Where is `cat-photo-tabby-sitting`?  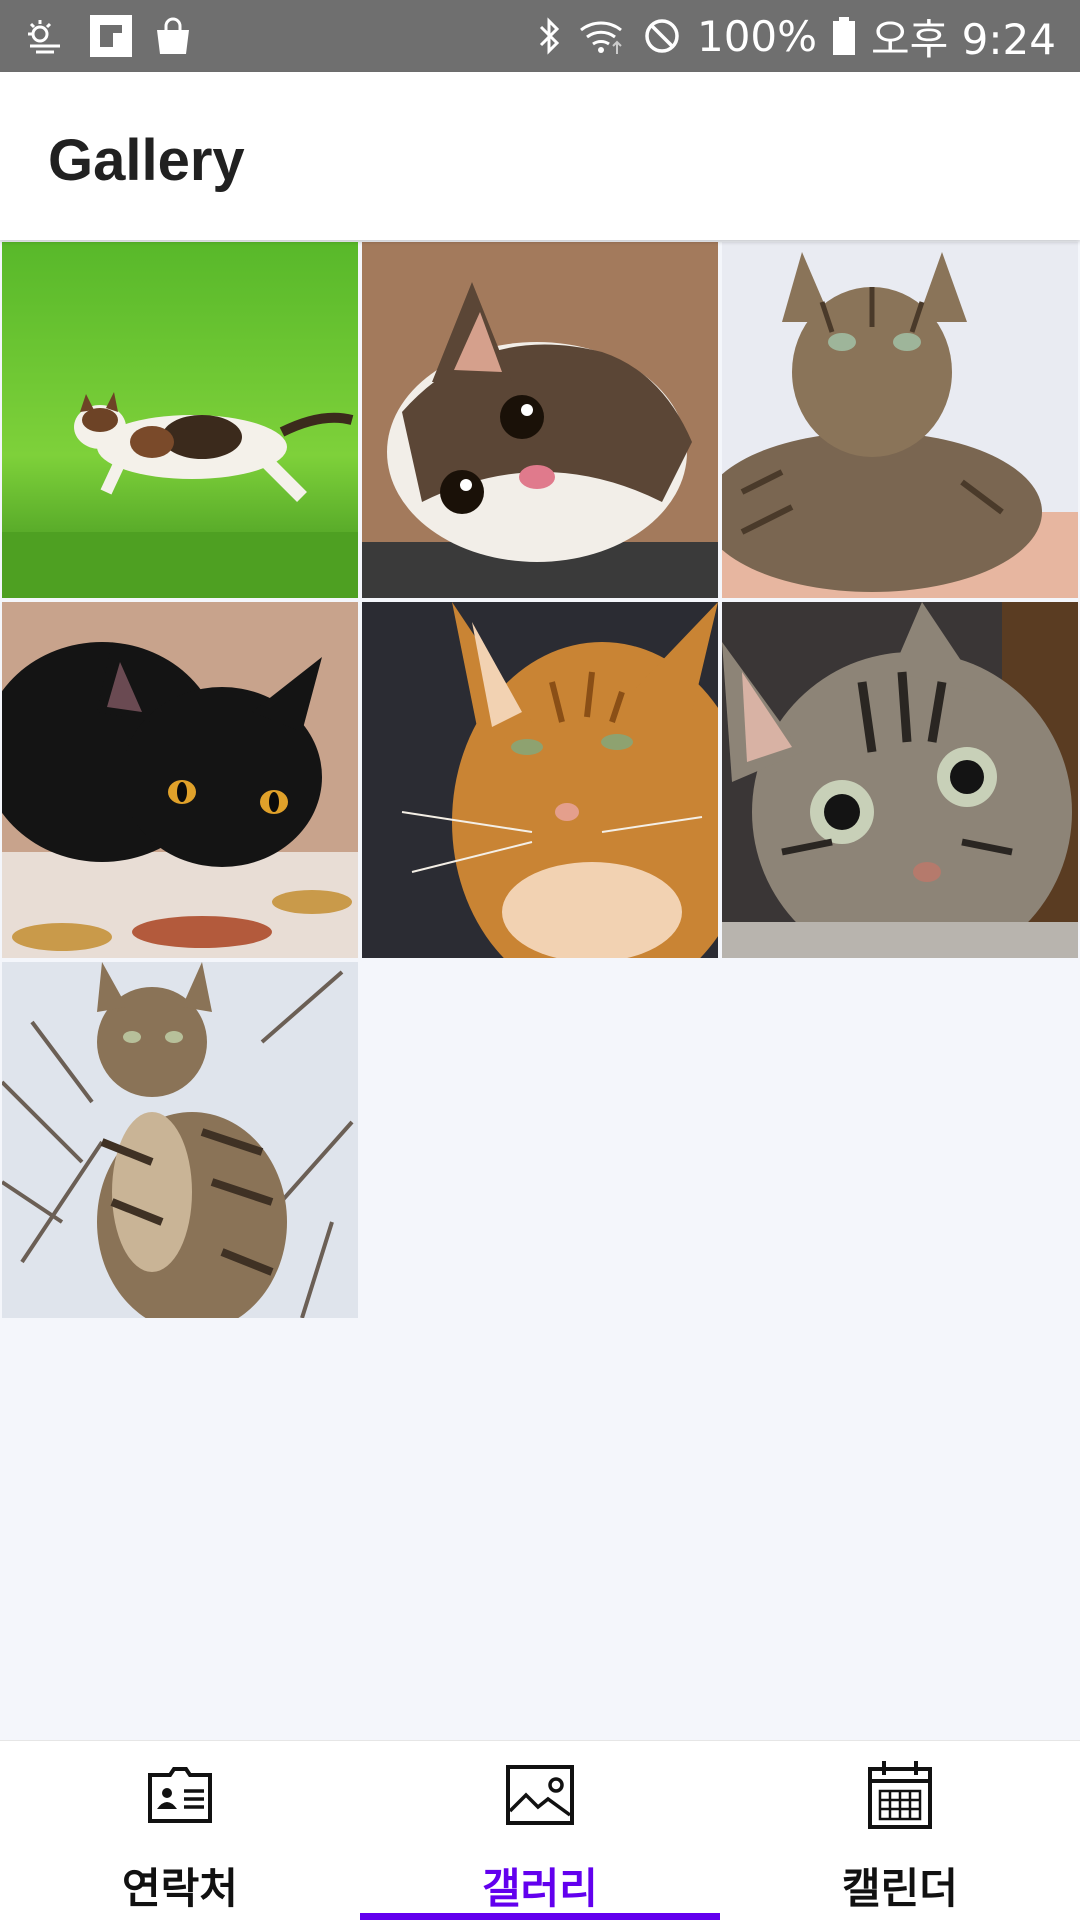
cat-photo-tabby-sitting is located at coordinates (180, 1140).